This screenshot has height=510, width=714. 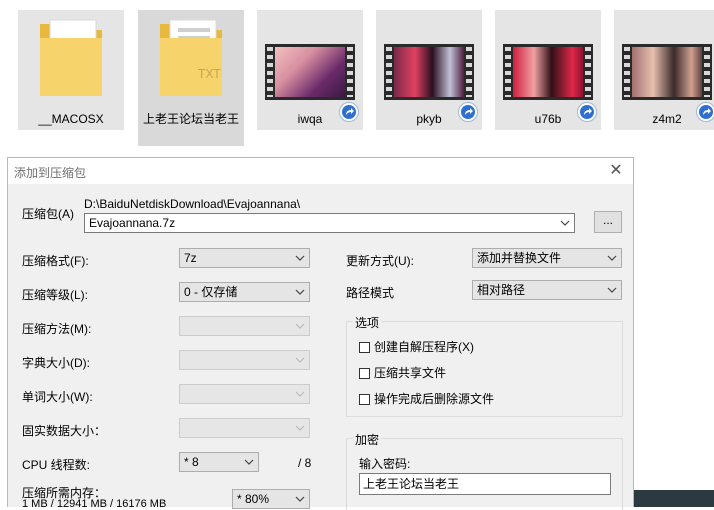 What do you see at coordinates (310, 119) in the screenshot?
I see `file-label: iwqa` at bounding box center [310, 119].